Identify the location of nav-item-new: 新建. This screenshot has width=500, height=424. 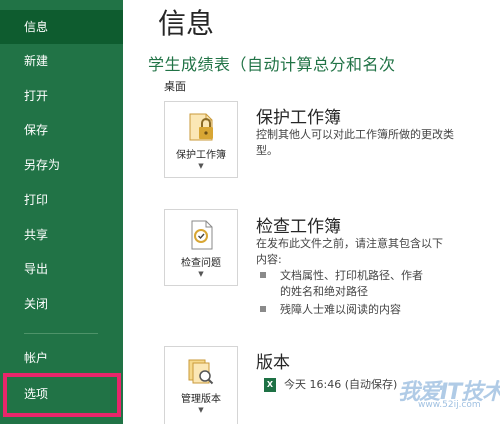
(61, 61).